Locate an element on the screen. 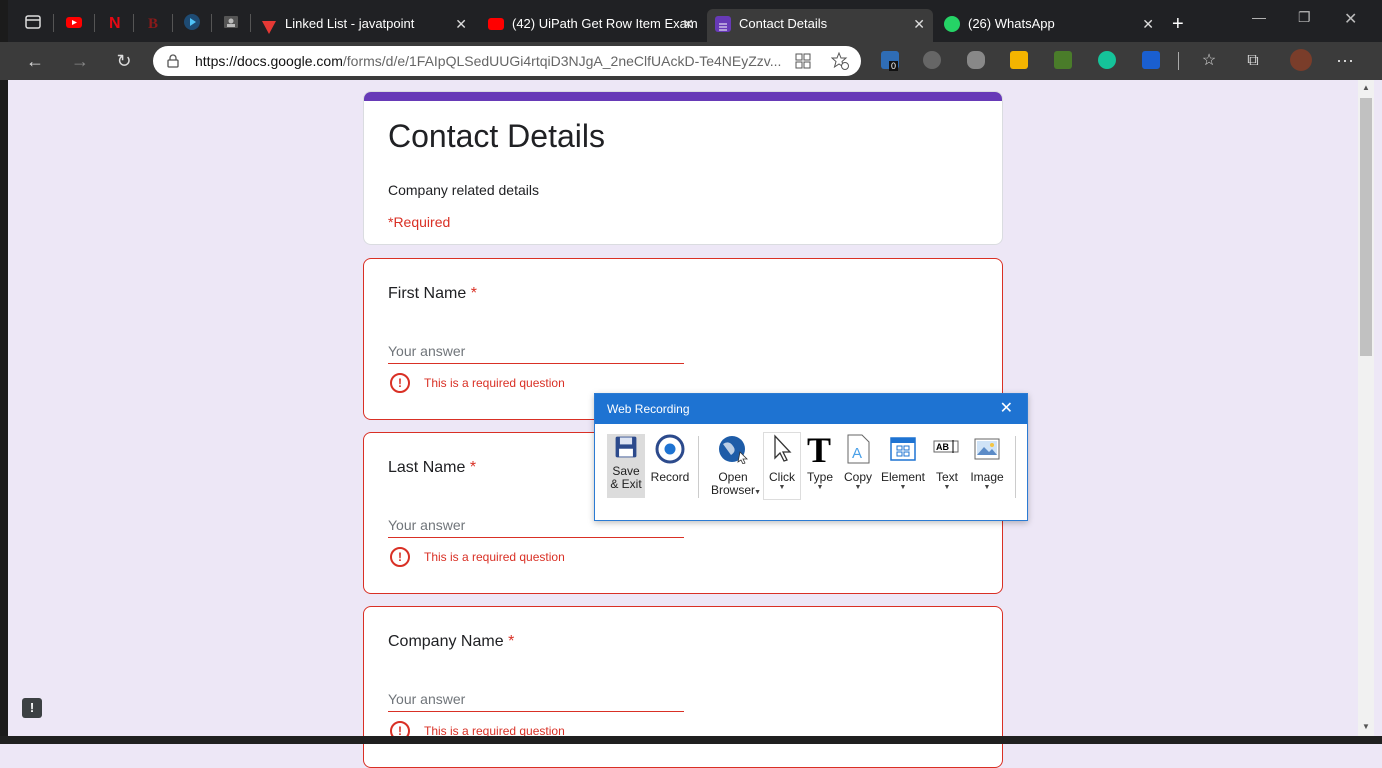  record-button: Record is located at coordinates (670, 459).